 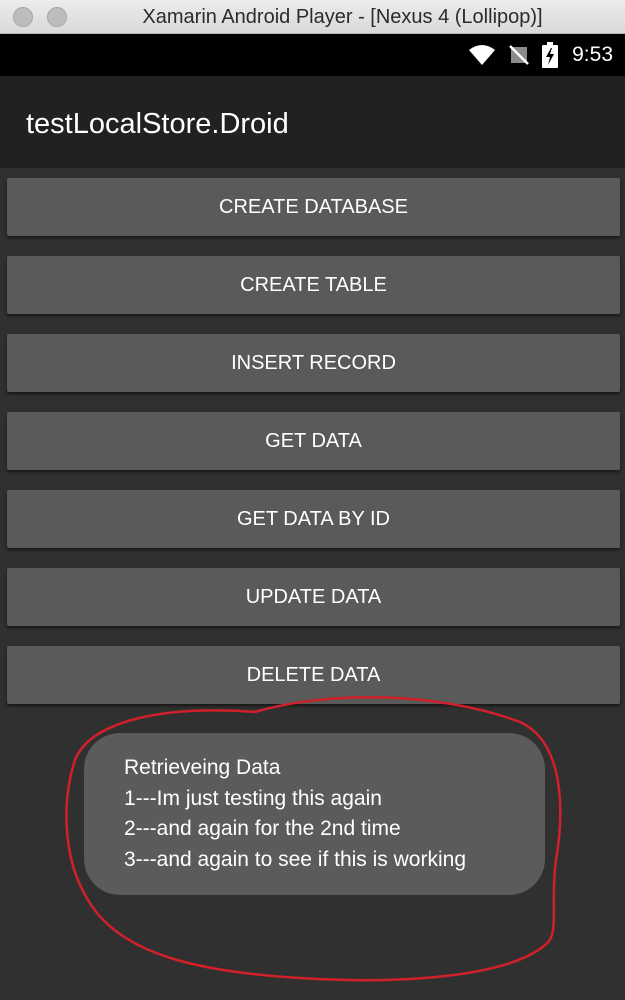 What do you see at coordinates (157, 124) in the screenshot?
I see `app-title: testLocalStore.Droid` at bounding box center [157, 124].